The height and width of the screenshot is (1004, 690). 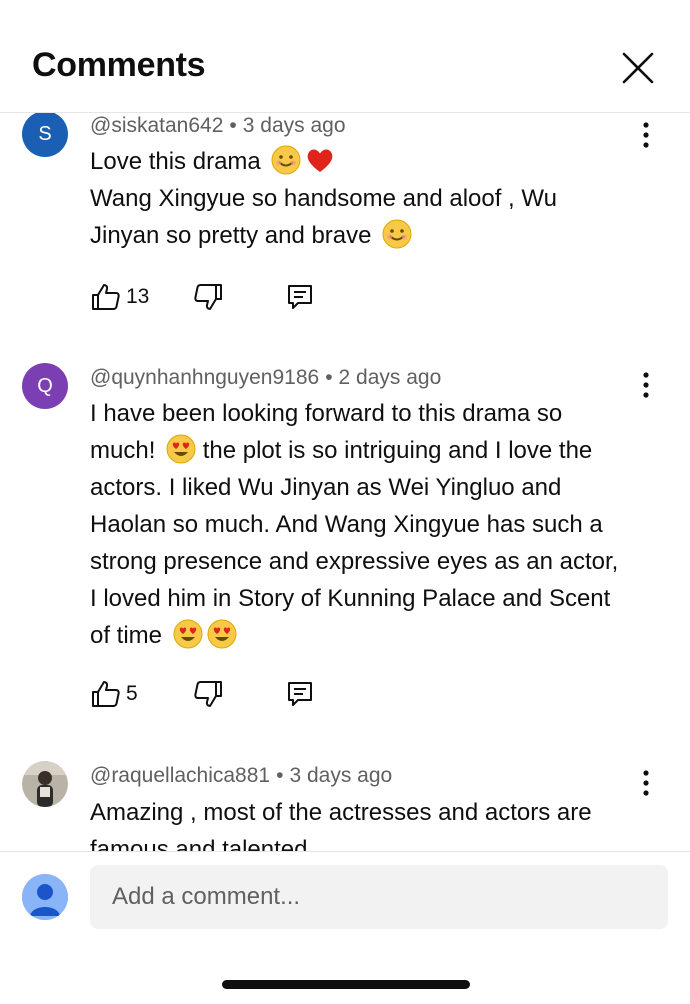 What do you see at coordinates (138, 296) in the screenshot?
I see `like-count: 13` at bounding box center [138, 296].